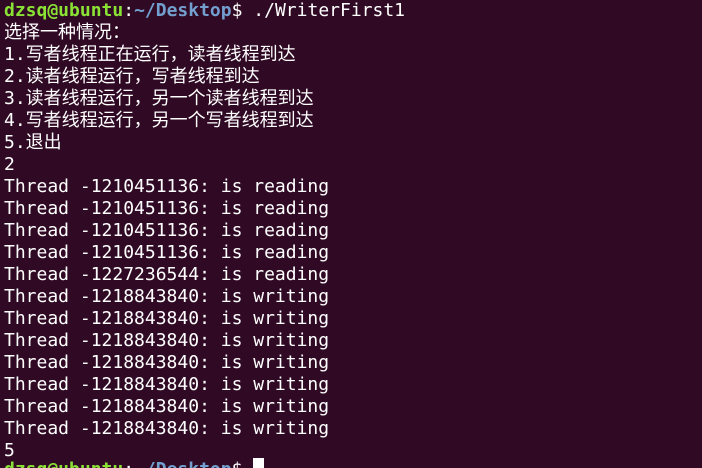  I want to click on output-line-user-input: 2, so click(9, 164).